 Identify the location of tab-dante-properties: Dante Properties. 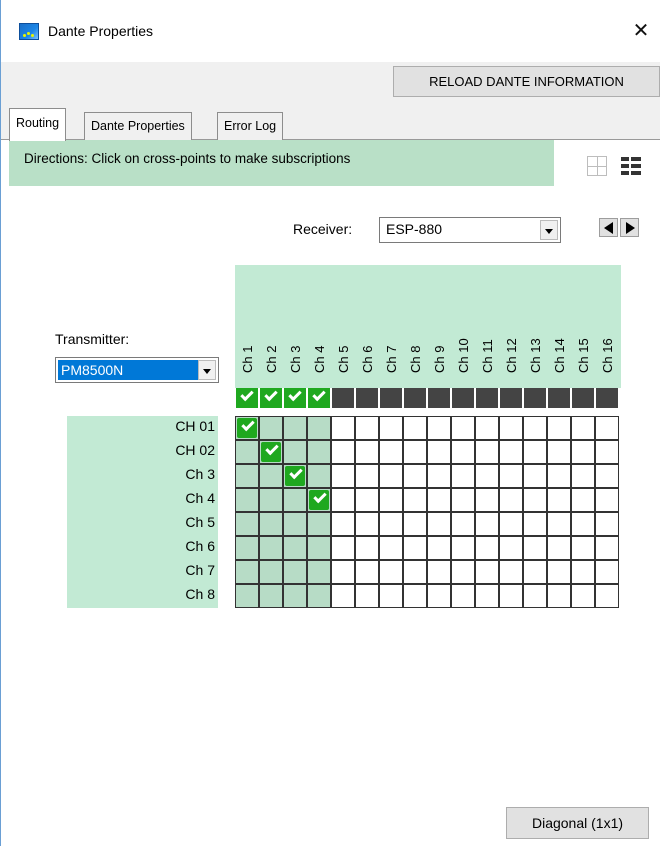
(138, 126).